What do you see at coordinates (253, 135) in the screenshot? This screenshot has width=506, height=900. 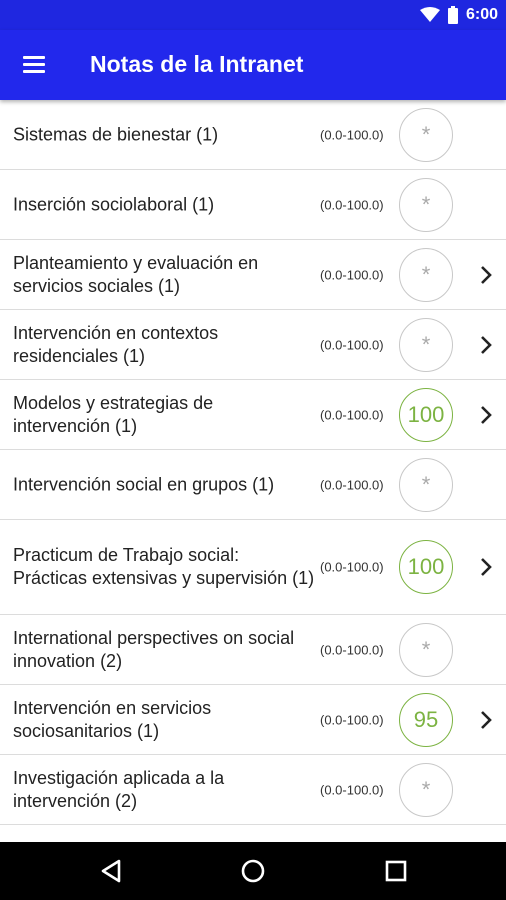 I see `course-row: Sistemas de bienestar (1) (0.0-100.0) *` at bounding box center [253, 135].